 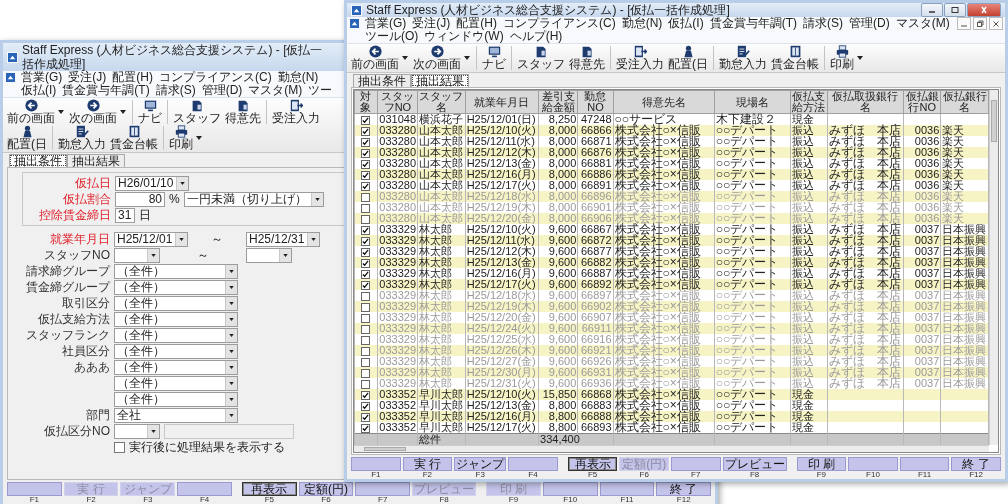 I want to click on menu-item: 営業(G), so click(x=386, y=23).